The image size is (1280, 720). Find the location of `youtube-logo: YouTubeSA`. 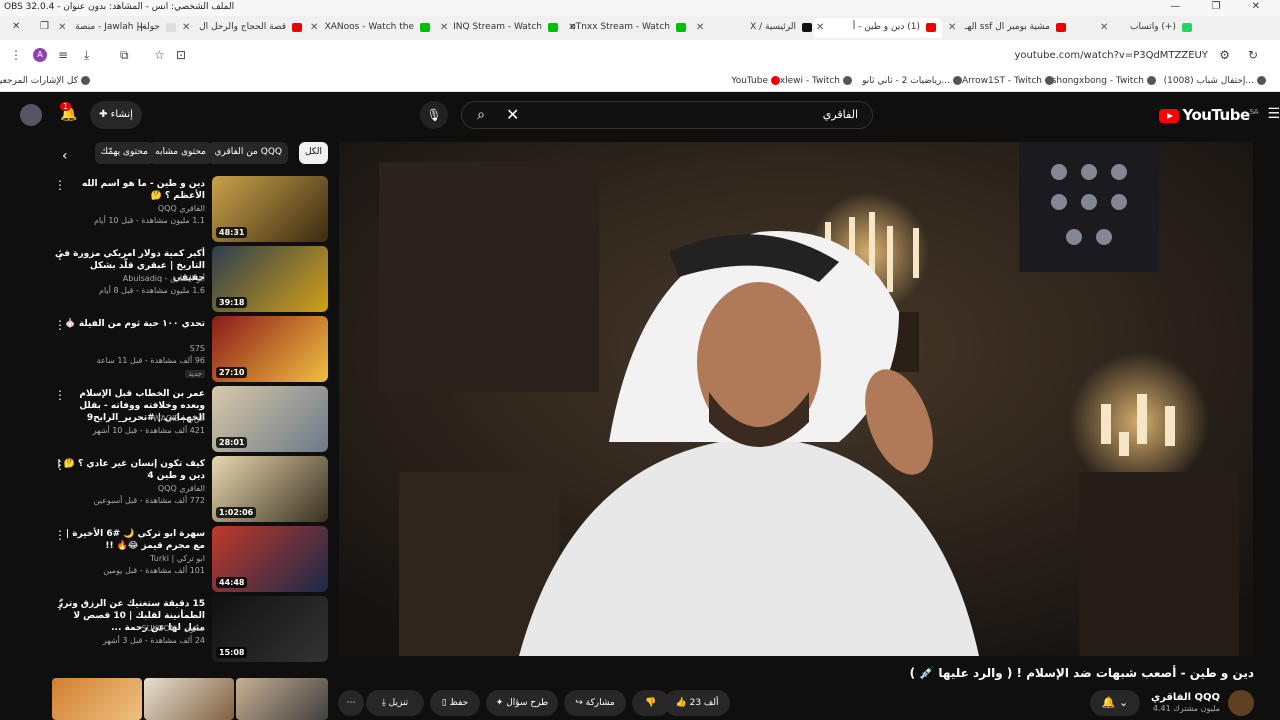

youtube-logo: YouTubeSA is located at coordinates (1209, 115).